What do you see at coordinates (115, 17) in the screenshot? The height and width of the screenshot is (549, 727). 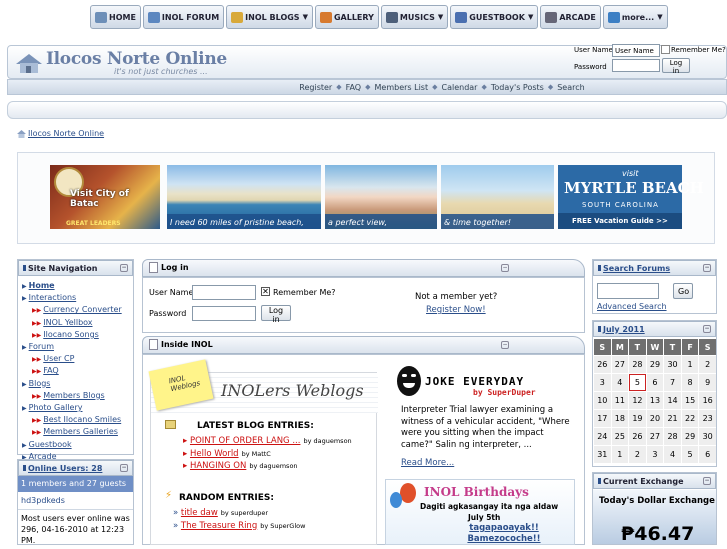 I see `nav-tab-home: HOME` at bounding box center [115, 17].